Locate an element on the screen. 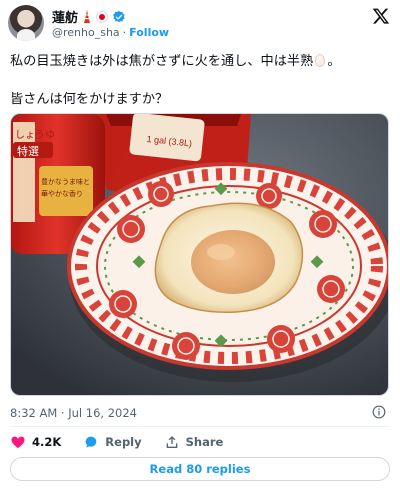 This screenshot has height=491, width=400. tokyo-tower-icon is located at coordinates (87, 16).